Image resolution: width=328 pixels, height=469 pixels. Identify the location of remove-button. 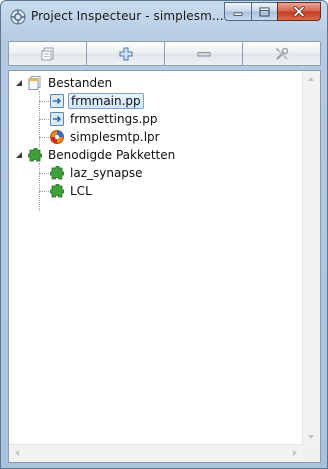
(203, 53).